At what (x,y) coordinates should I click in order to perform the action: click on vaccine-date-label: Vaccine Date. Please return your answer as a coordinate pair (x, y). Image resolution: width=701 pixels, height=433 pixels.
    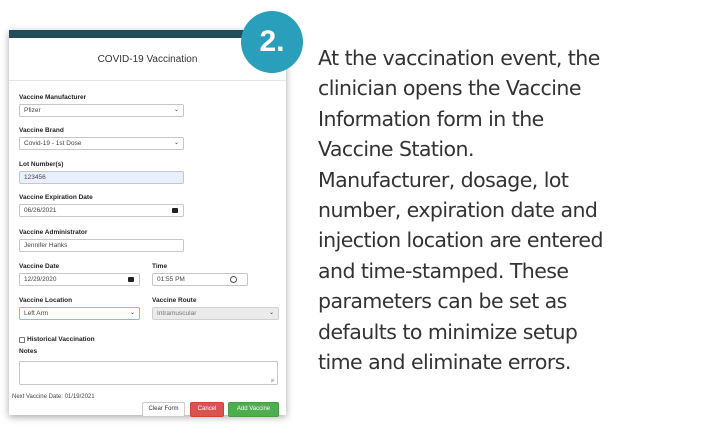
    Looking at the image, I should click on (39, 266).